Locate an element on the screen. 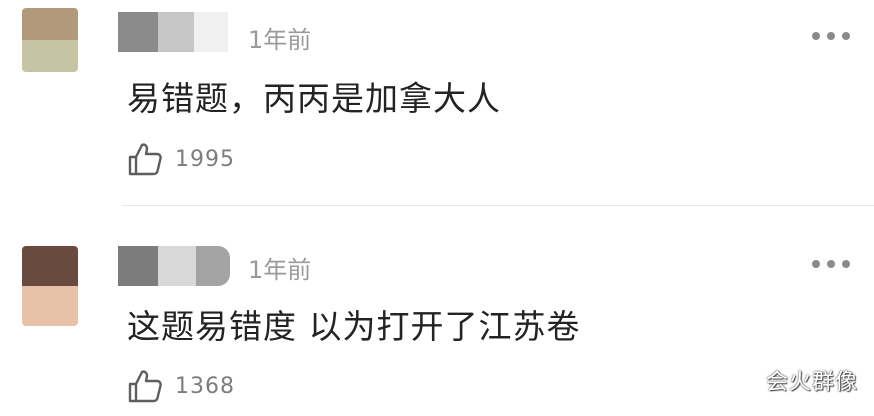 This screenshot has width=874, height=416. like-count: 1368 is located at coordinates (205, 386).